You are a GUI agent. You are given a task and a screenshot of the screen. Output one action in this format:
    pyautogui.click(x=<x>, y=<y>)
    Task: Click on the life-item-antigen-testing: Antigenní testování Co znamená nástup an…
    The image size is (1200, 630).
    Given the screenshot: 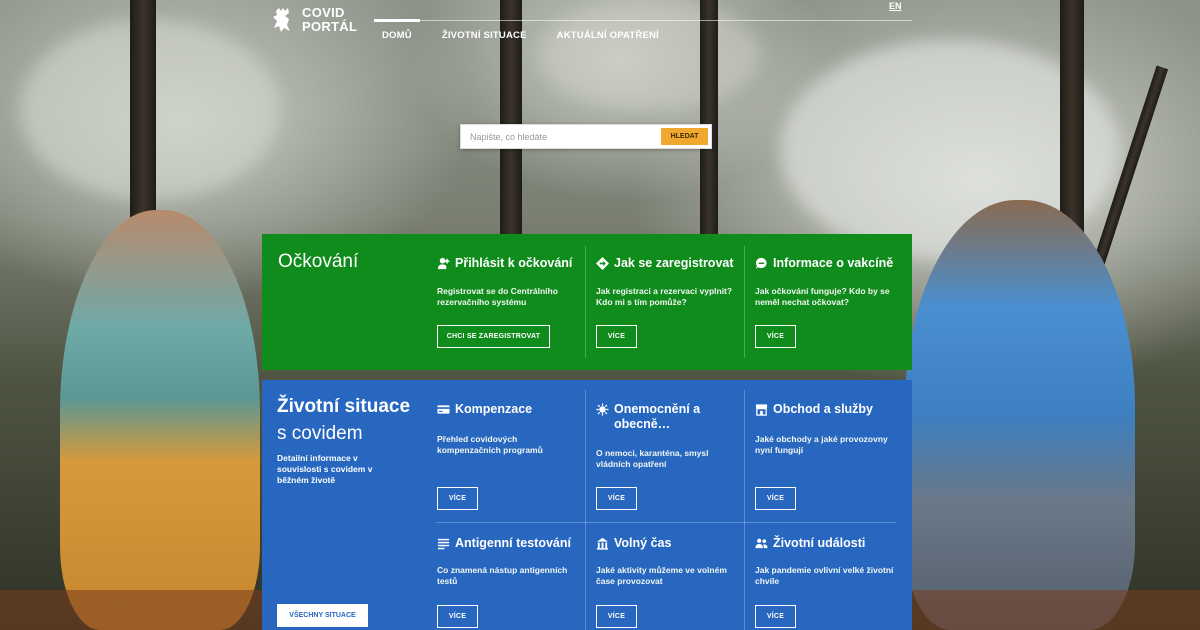 What is the action you would take?
    pyautogui.click(x=509, y=561)
    